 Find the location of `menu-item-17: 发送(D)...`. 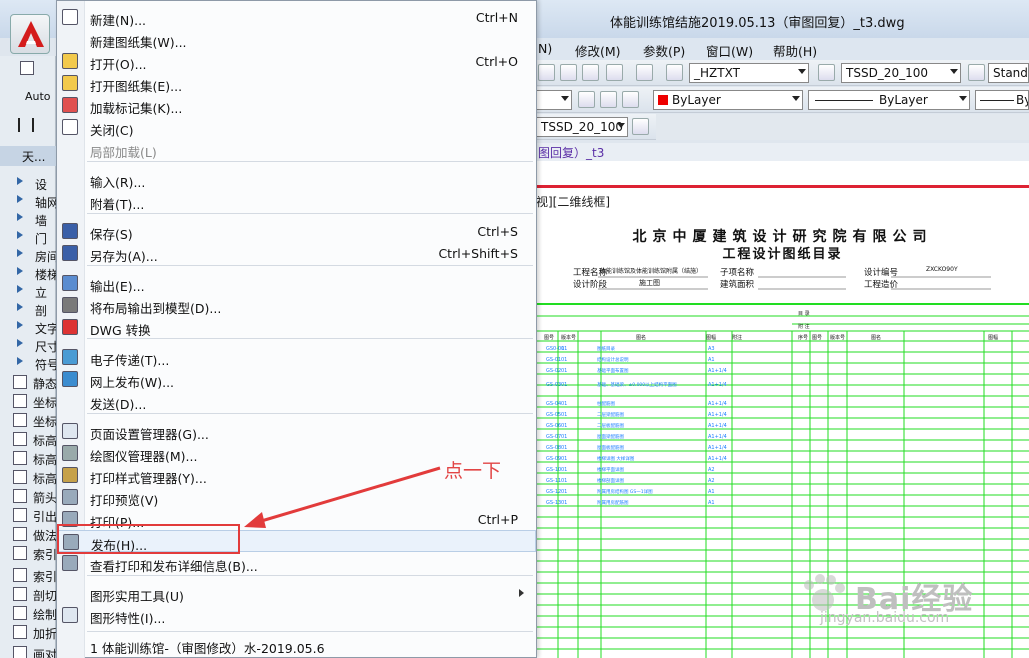

menu-item-17: 发送(D)... is located at coordinates (296, 401).